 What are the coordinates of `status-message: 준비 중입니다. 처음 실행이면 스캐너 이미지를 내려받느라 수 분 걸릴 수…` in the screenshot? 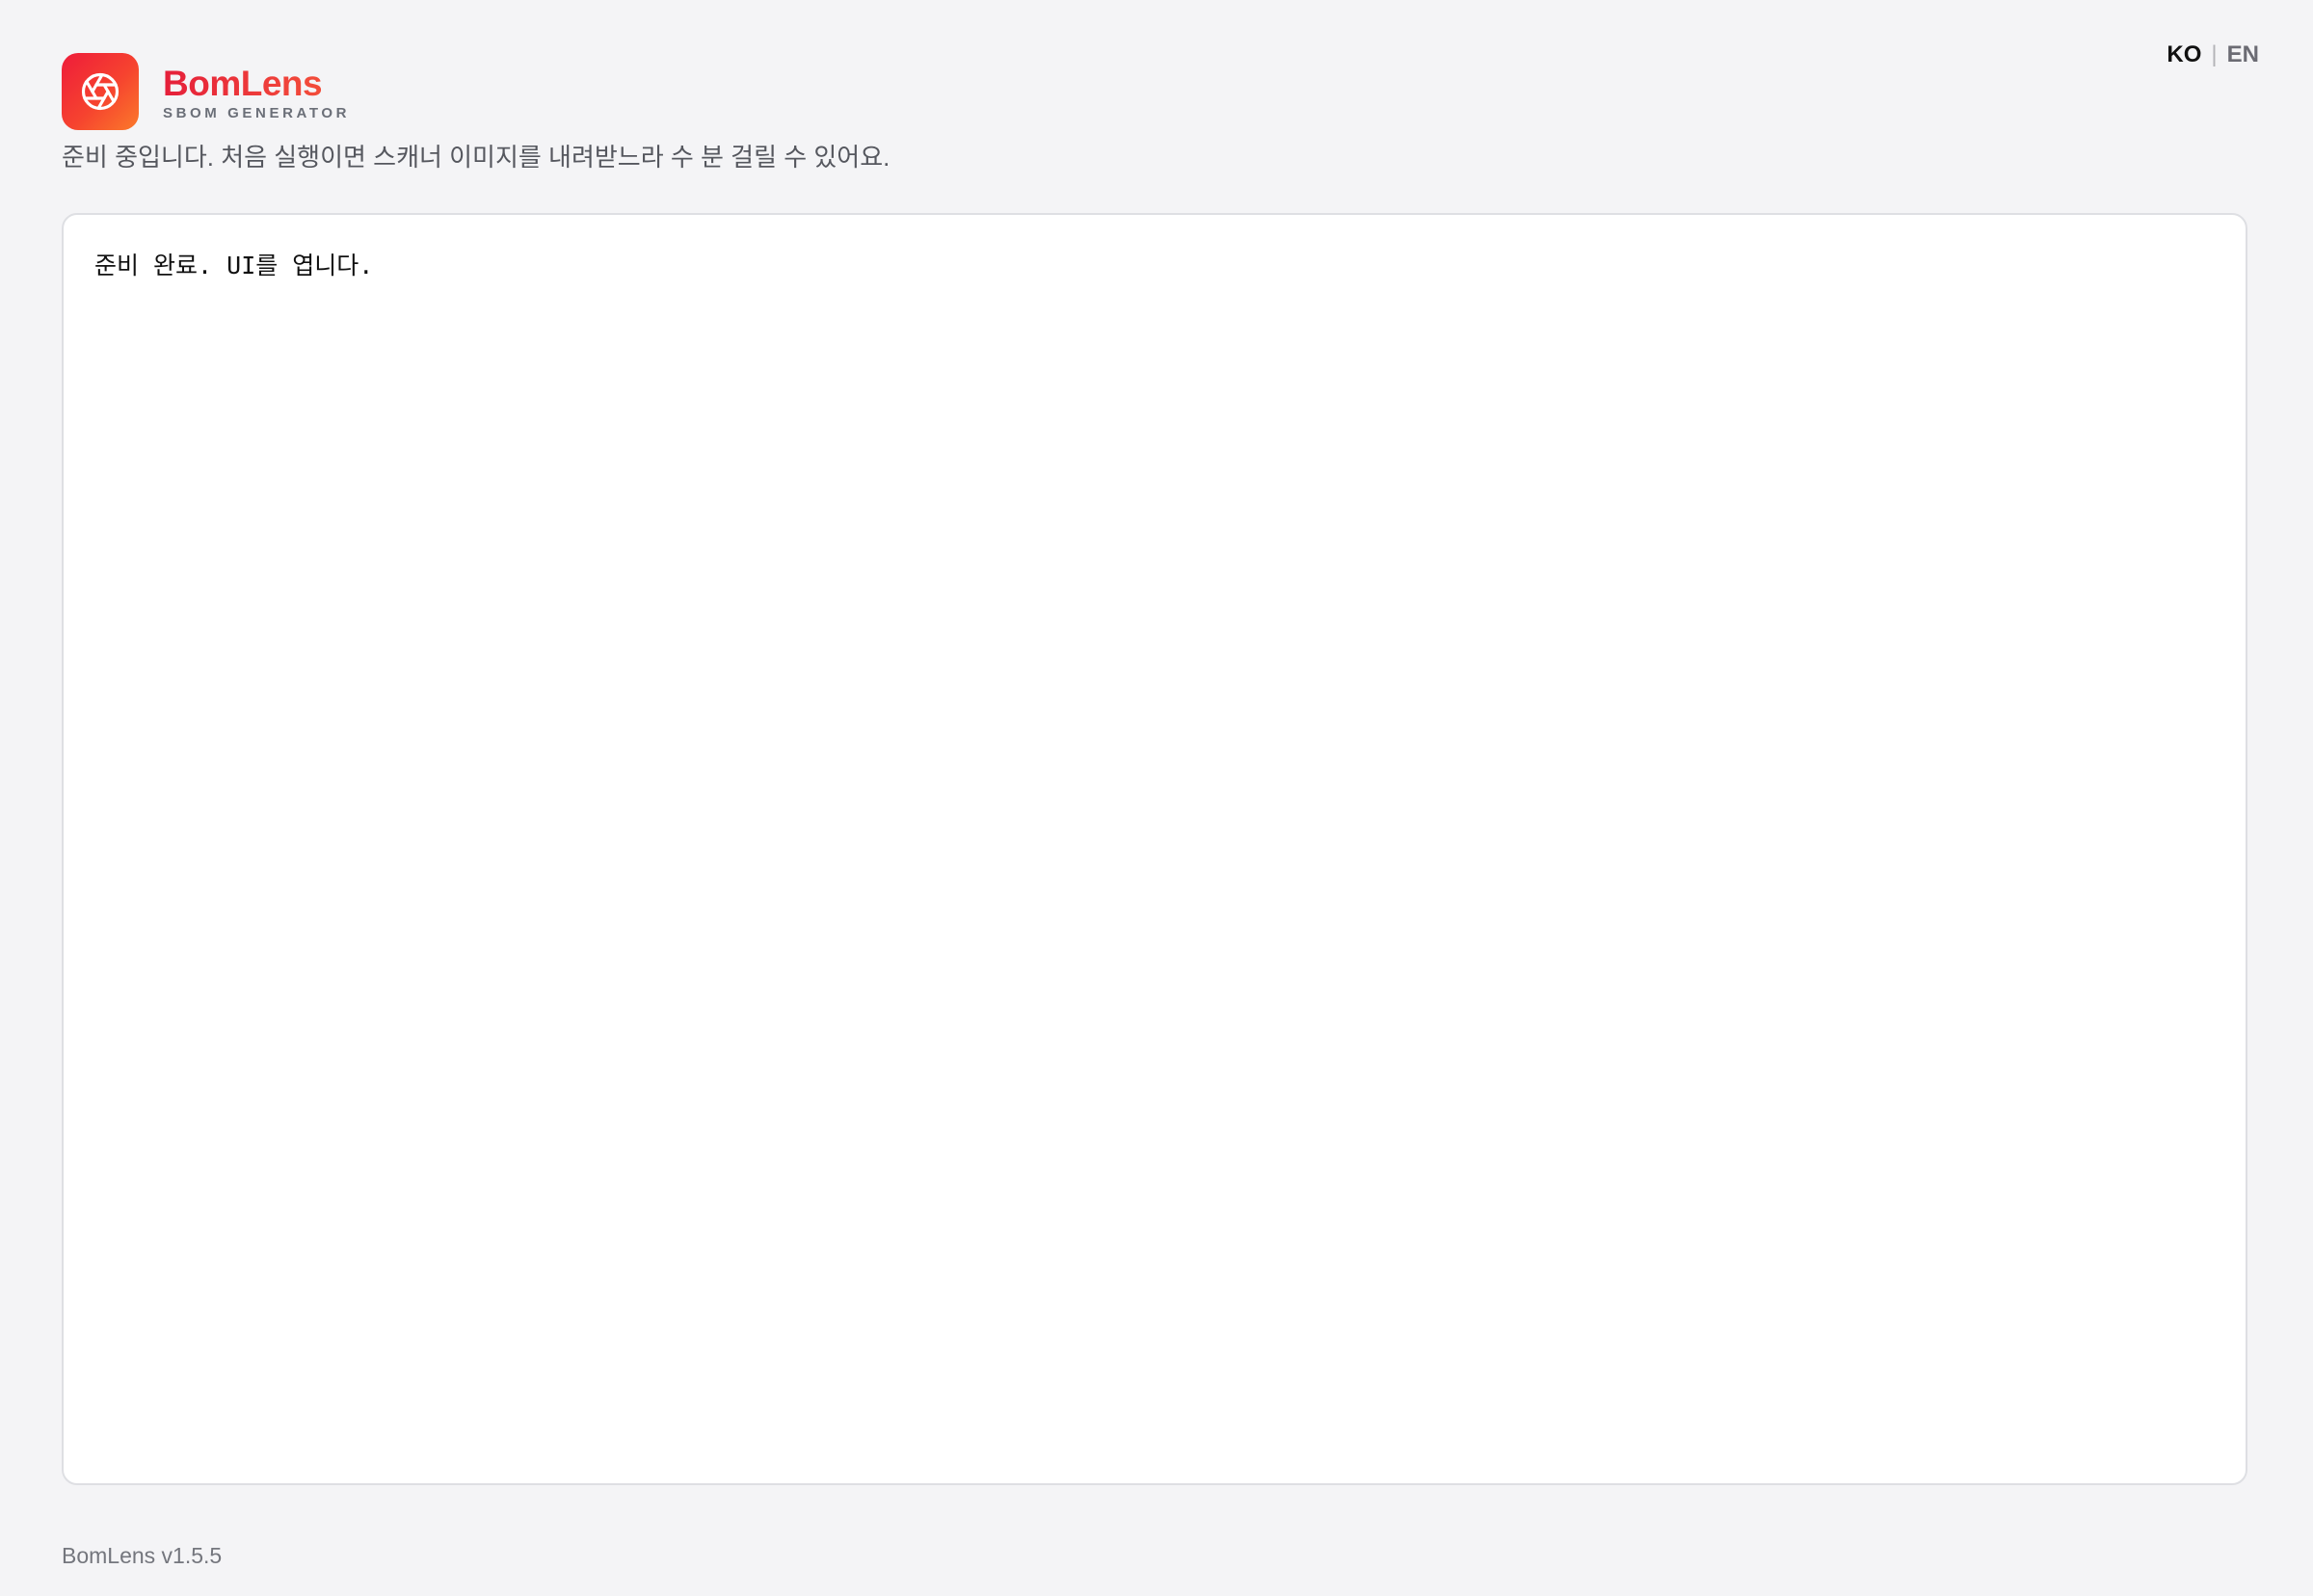 It's located at (477, 157).